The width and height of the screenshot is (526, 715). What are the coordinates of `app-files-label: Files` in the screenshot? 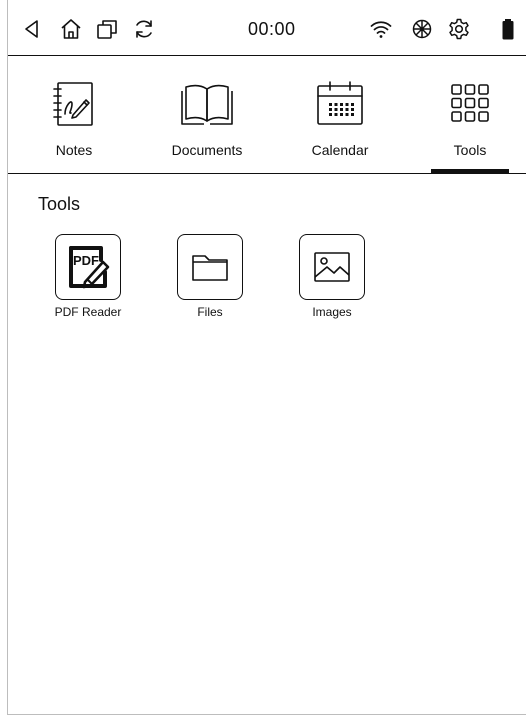 It's located at (210, 312).